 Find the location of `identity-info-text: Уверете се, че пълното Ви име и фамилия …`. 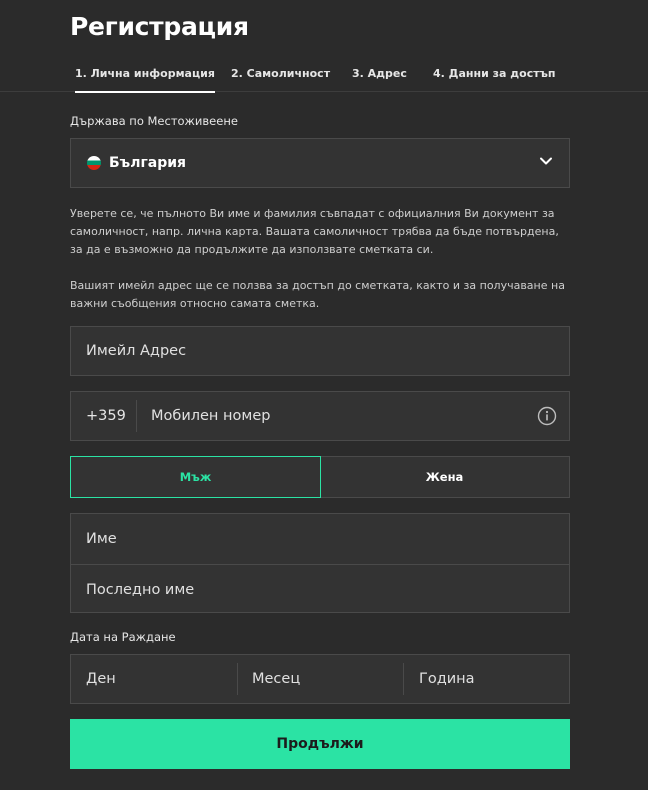

identity-info-text: Уверете се, че пълното Ви име и фамилия … is located at coordinates (314, 231).